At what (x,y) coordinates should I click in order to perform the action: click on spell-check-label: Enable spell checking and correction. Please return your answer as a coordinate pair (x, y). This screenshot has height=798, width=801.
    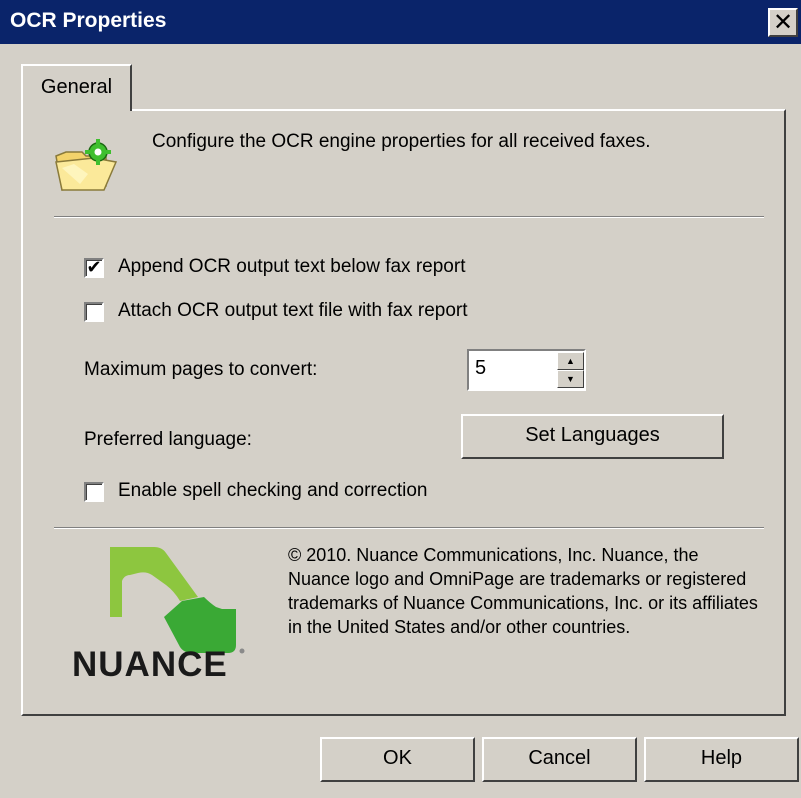
    Looking at the image, I should click on (273, 490).